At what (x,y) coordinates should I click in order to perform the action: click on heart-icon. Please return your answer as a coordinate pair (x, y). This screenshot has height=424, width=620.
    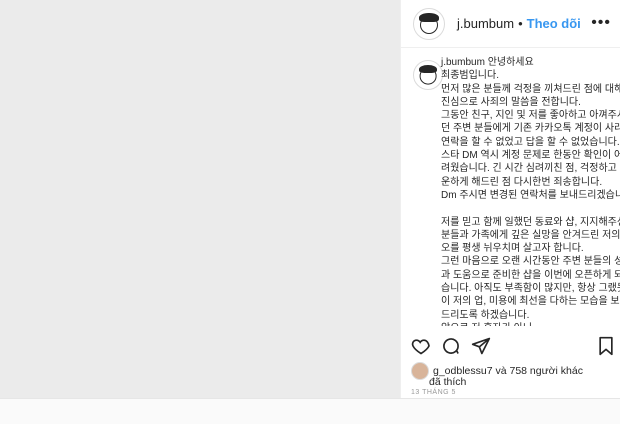
    Looking at the image, I should click on (421, 346).